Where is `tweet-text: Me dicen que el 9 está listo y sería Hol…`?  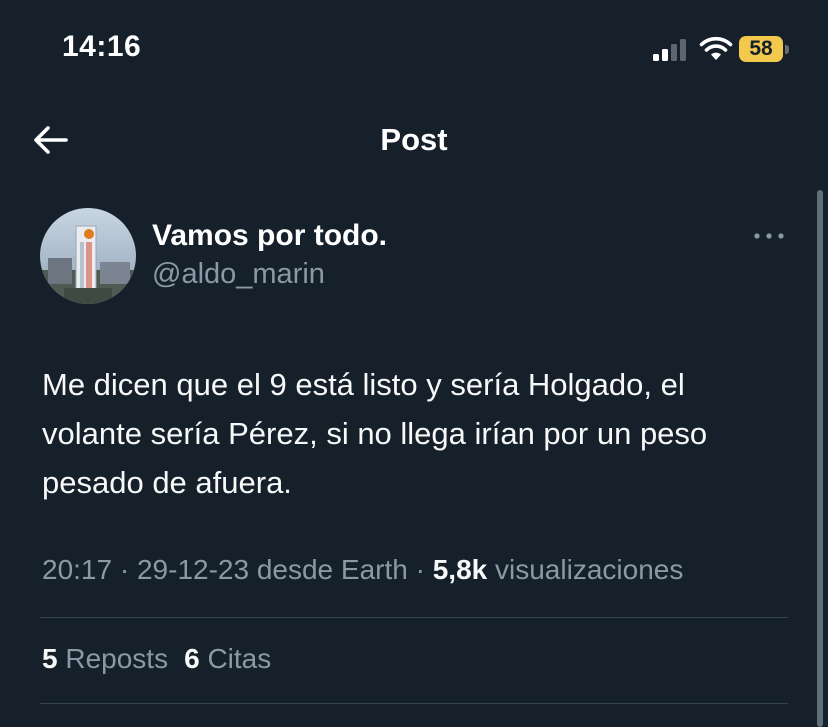 tweet-text: Me dicen que el 9 está listo y sería Hol… is located at coordinates (375, 433).